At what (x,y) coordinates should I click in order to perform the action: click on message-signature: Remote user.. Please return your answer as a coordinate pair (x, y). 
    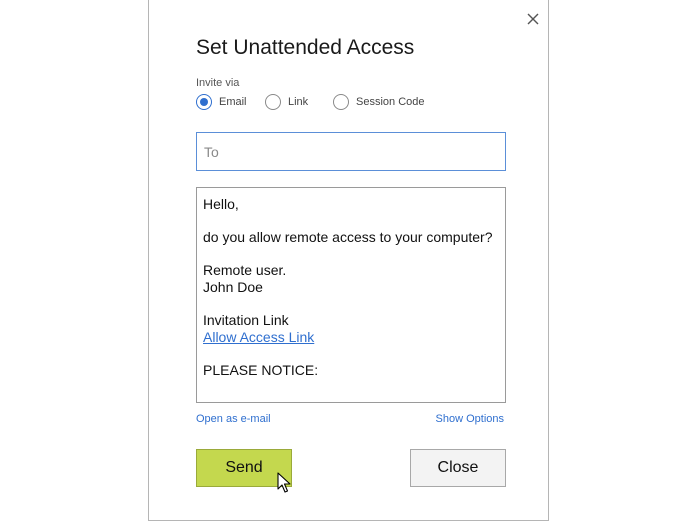
    Looking at the image, I should click on (245, 270).